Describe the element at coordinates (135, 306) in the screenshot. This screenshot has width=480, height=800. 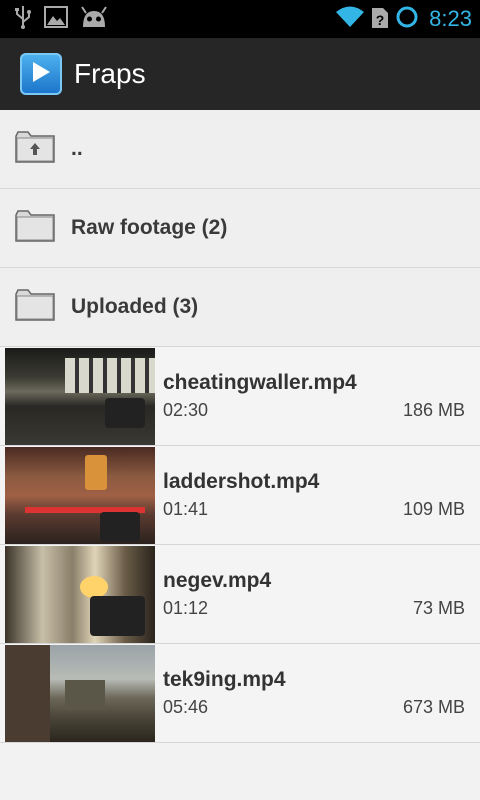
I see `folder-label: Uploaded (3)` at that location.